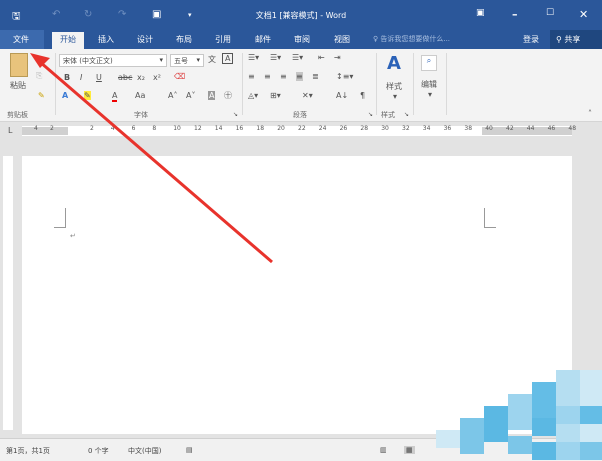 Image resolution: width=602 pixels, height=461 pixels. Describe the element at coordinates (409, 450) in the screenshot. I see `print-layout-icon: ▦` at that location.